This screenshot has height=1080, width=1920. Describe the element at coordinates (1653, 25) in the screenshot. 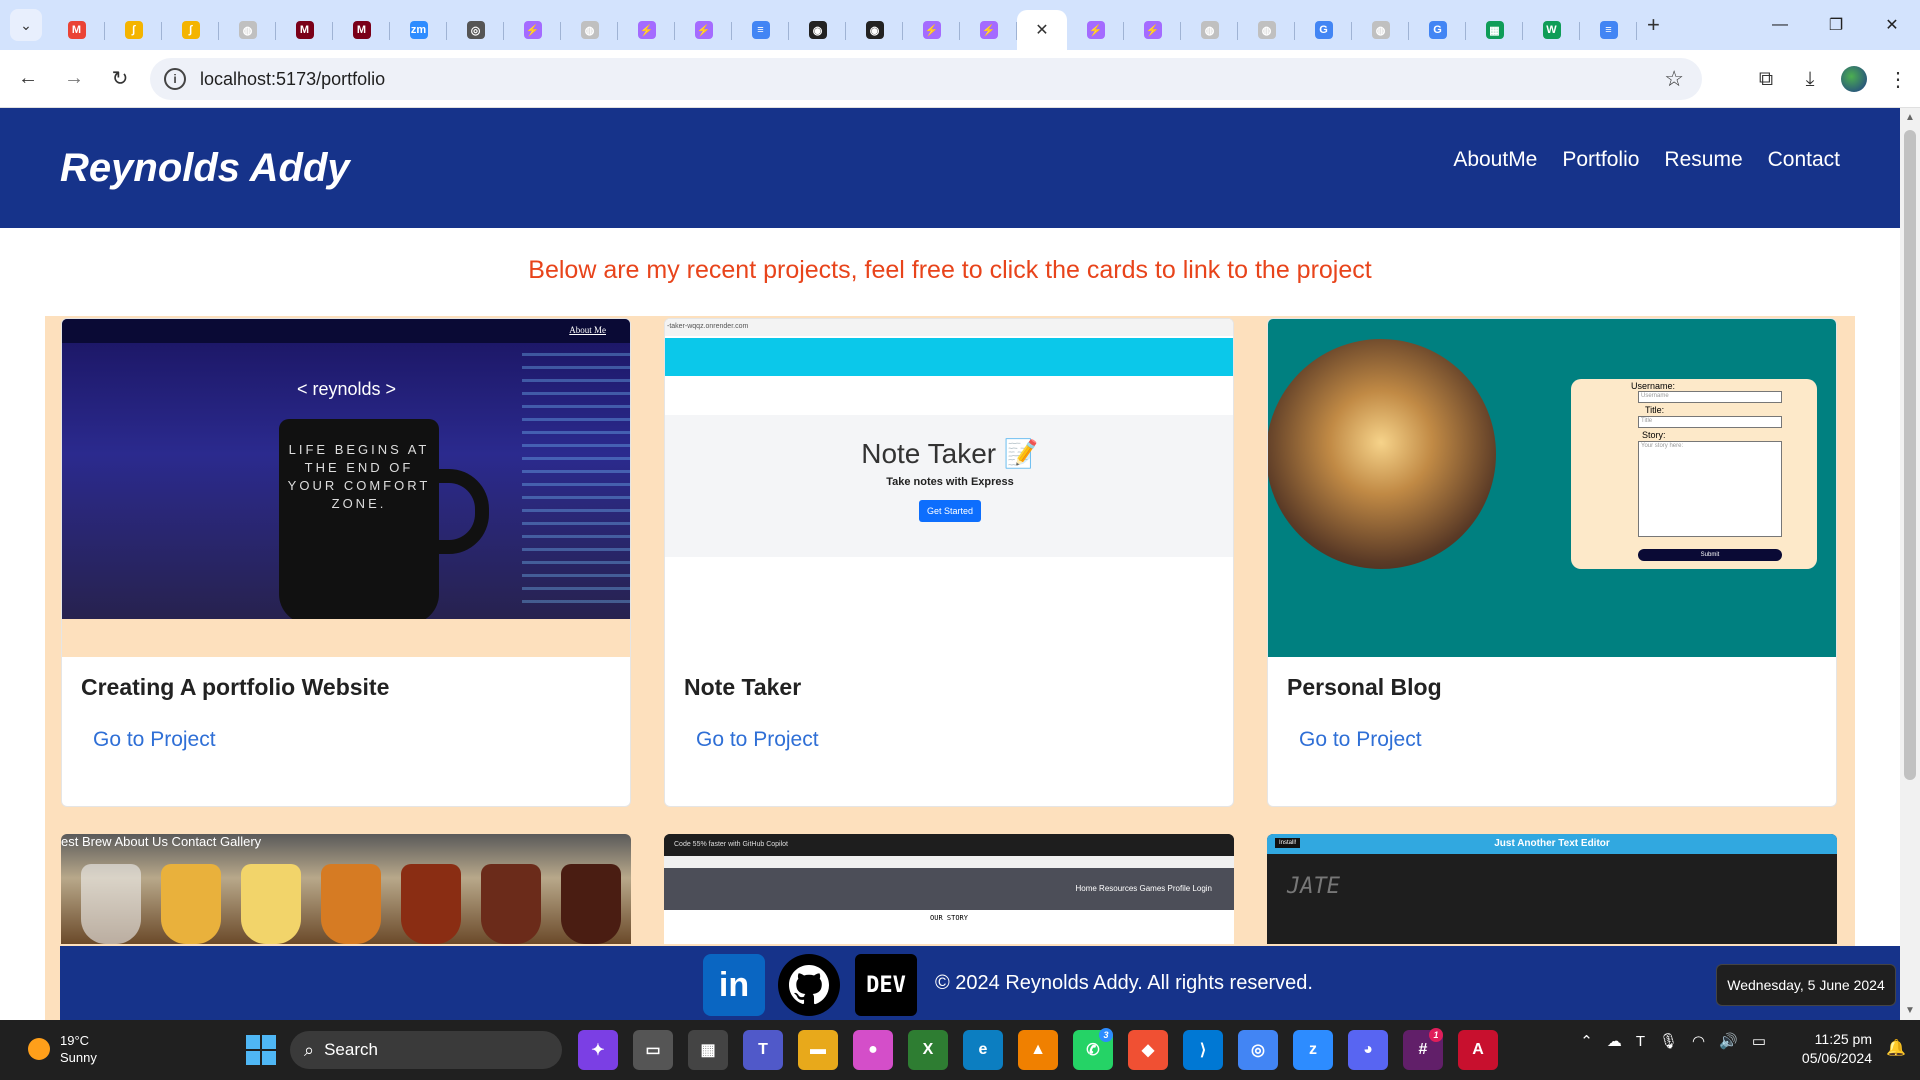

I see `new-tab-button: +` at that location.